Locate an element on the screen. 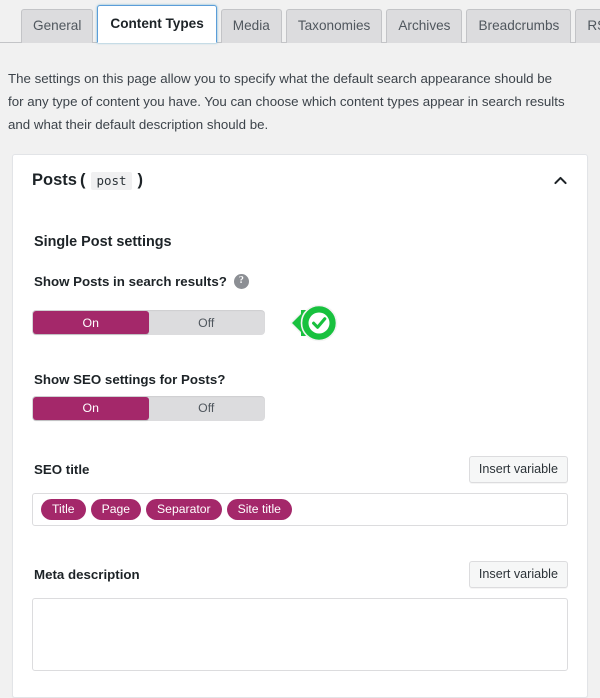 This screenshot has height=698, width=600. paren-open: ( is located at coordinates (82, 179).